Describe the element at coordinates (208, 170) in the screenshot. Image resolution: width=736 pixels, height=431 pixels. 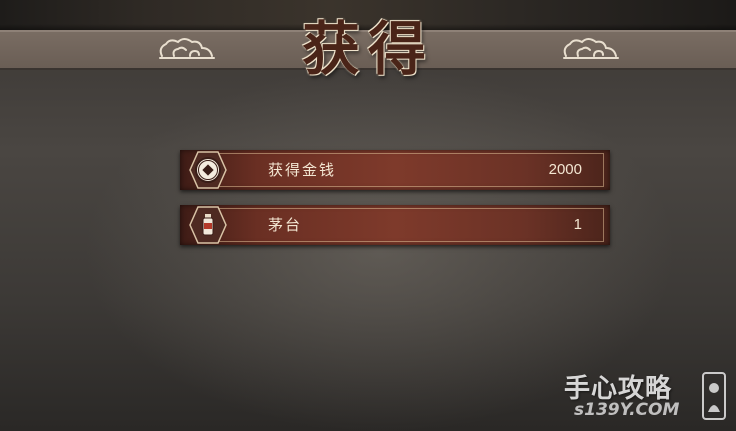
I see `coin-icon` at that location.